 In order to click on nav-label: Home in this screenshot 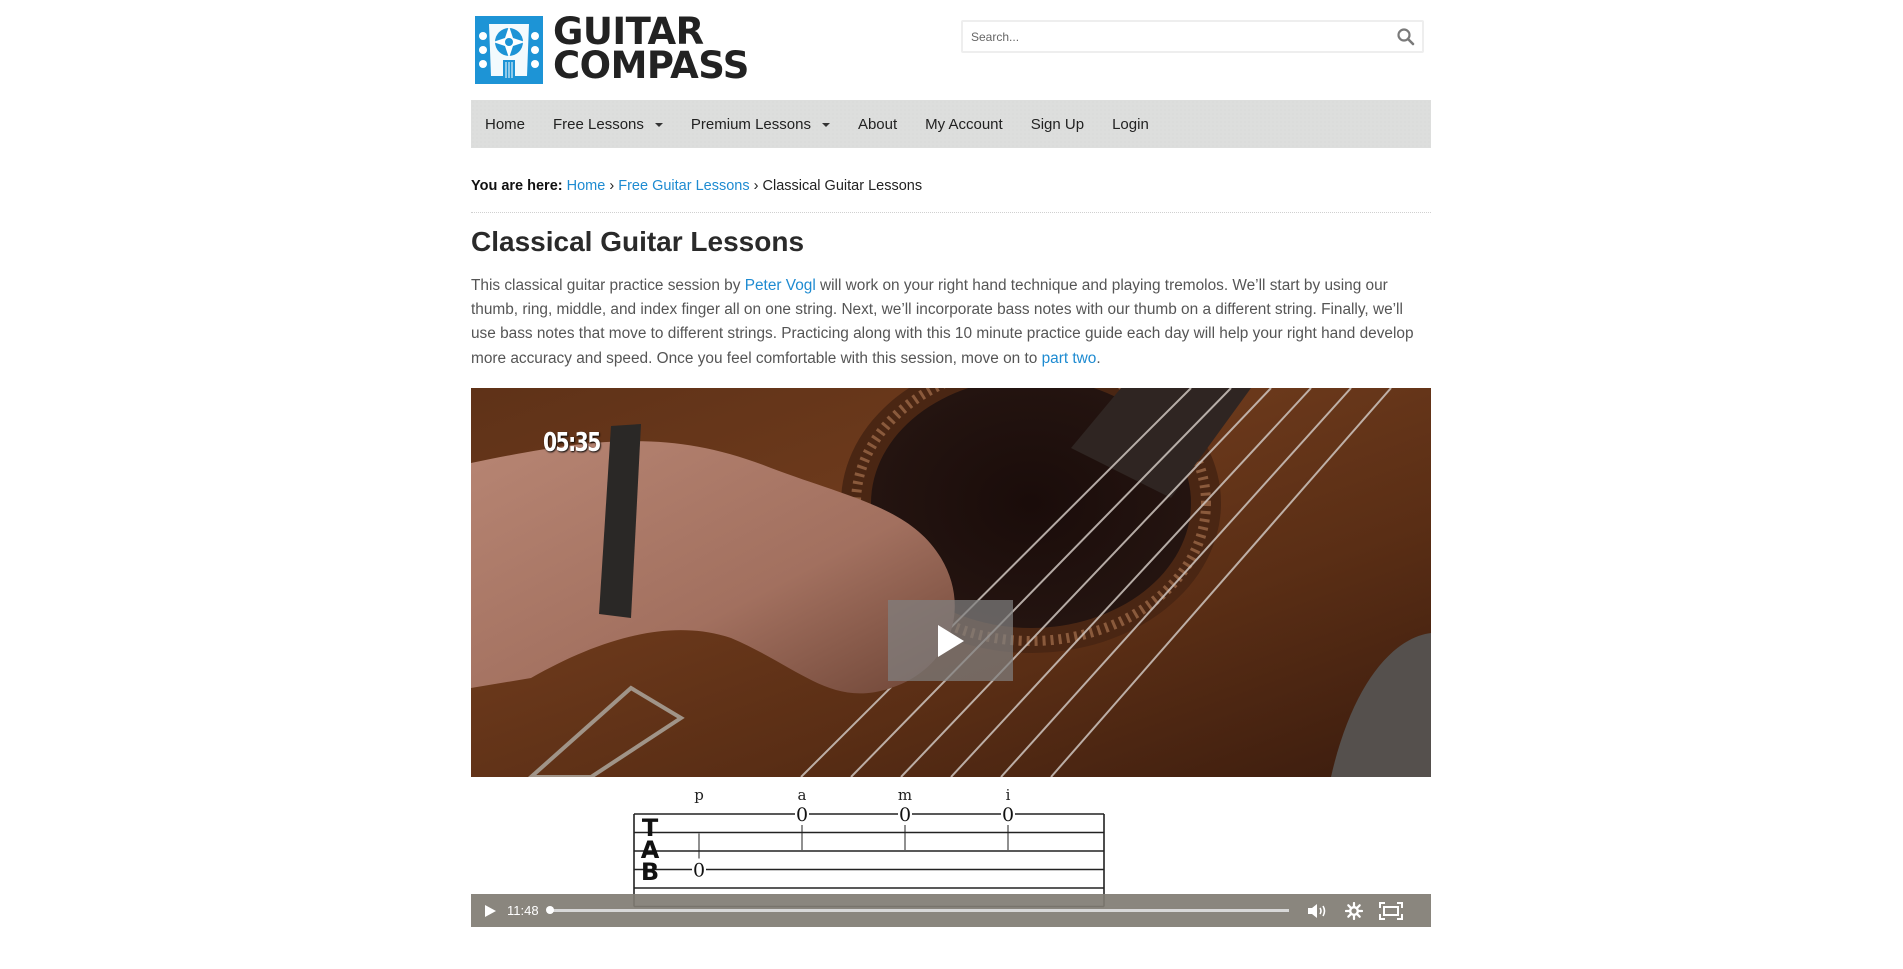, I will do `click(505, 124)`.